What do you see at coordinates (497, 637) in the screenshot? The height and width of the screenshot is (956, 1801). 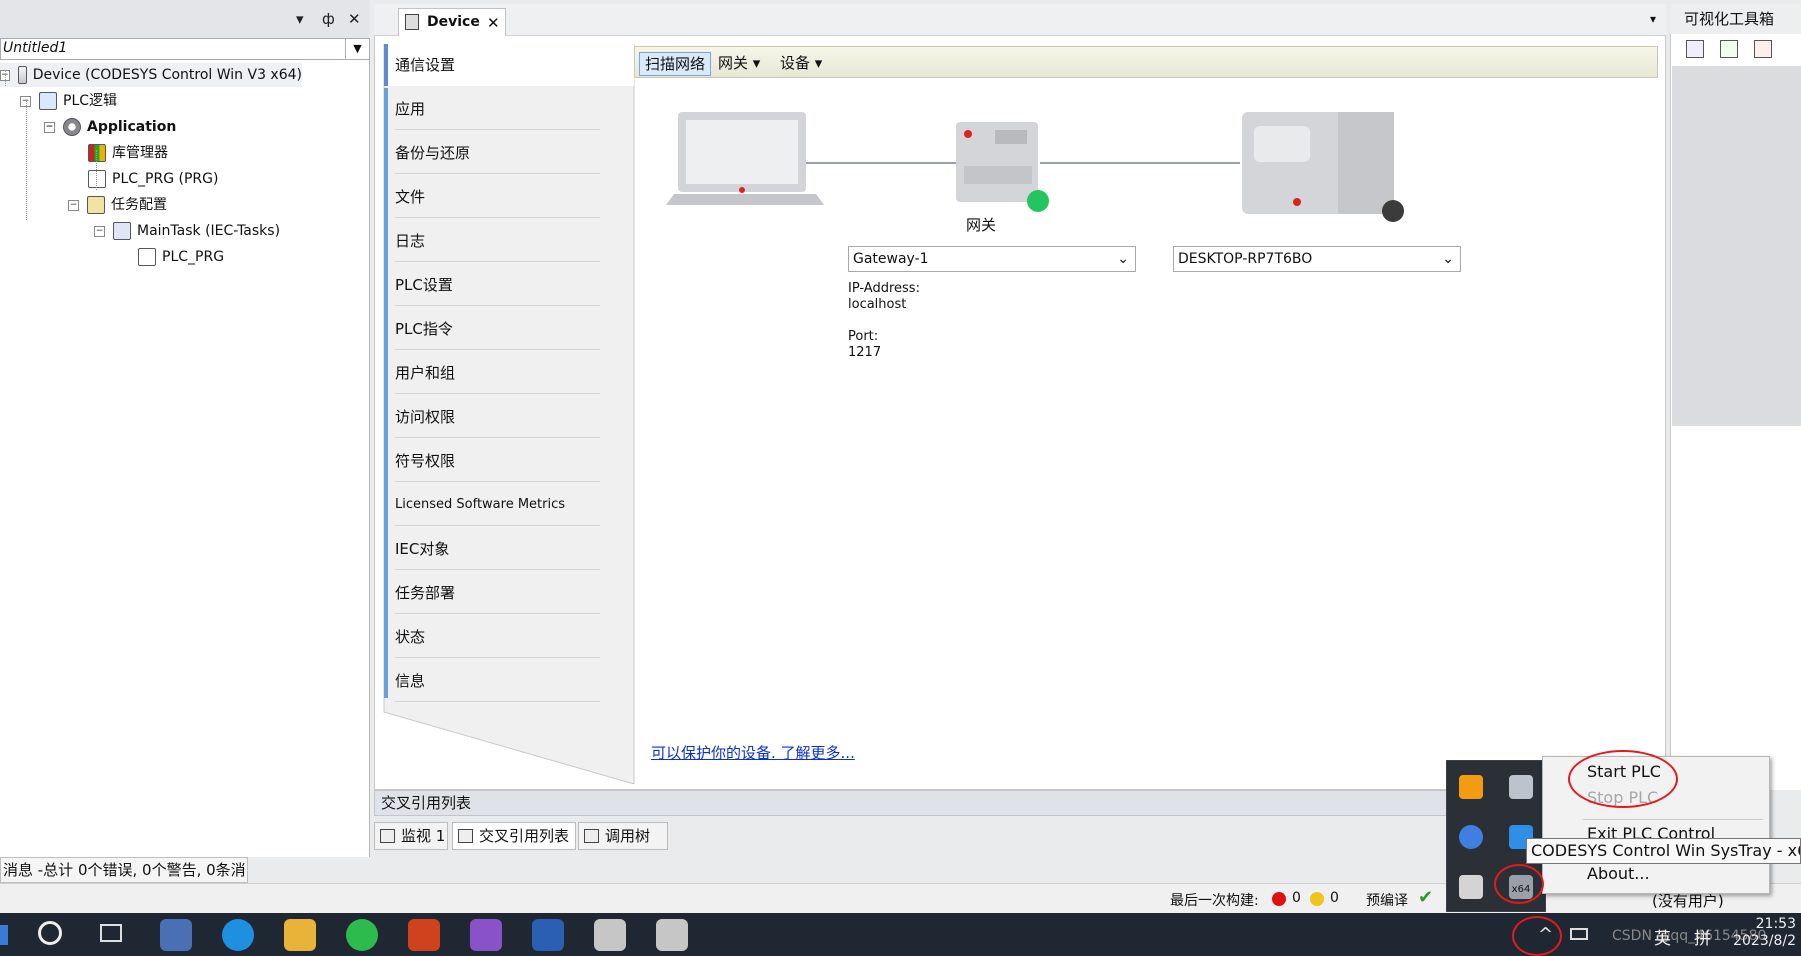 I see `nav-item: 状态` at bounding box center [497, 637].